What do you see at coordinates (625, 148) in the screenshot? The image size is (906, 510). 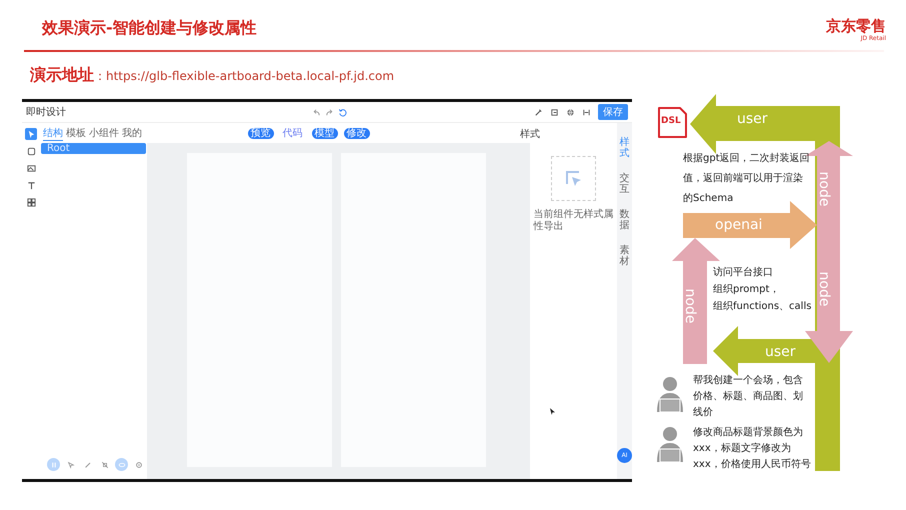 I see `side-tab: 样式` at bounding box center [625, 148].